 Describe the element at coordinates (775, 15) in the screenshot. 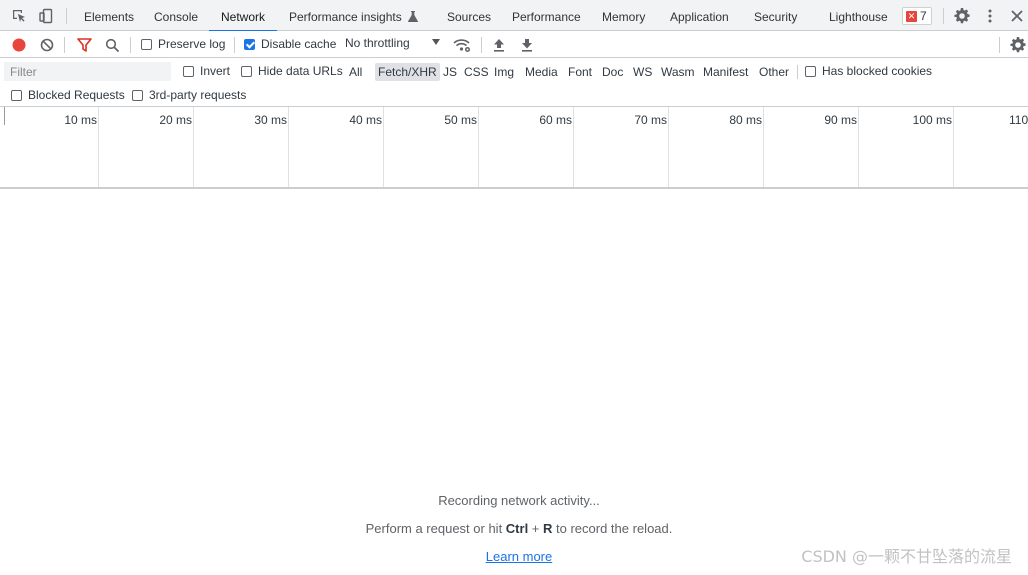

I see `tab-security: Security` at that location.